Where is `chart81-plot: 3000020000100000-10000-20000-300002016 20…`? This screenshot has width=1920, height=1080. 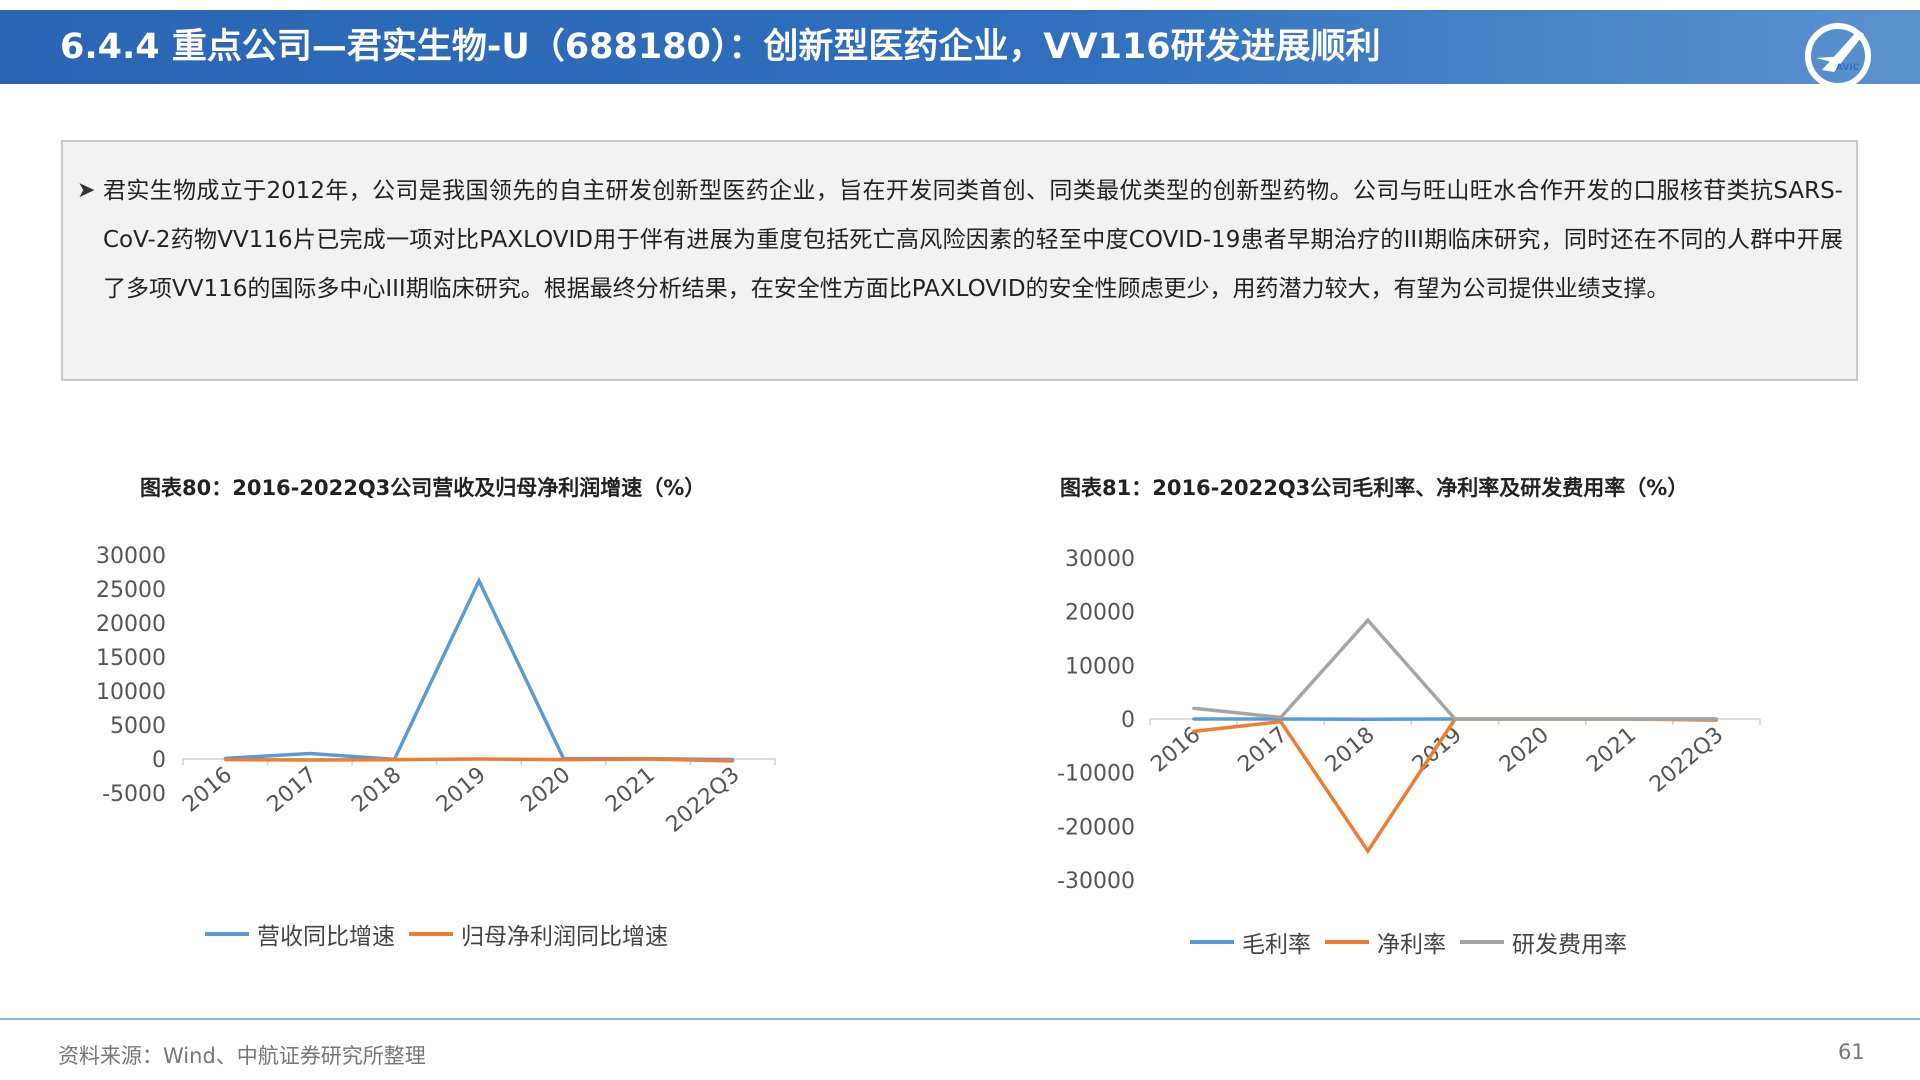 chart81-plot: 3000020000100000-10000-20000-300002016 20… is located at coordinates (1409, 720).